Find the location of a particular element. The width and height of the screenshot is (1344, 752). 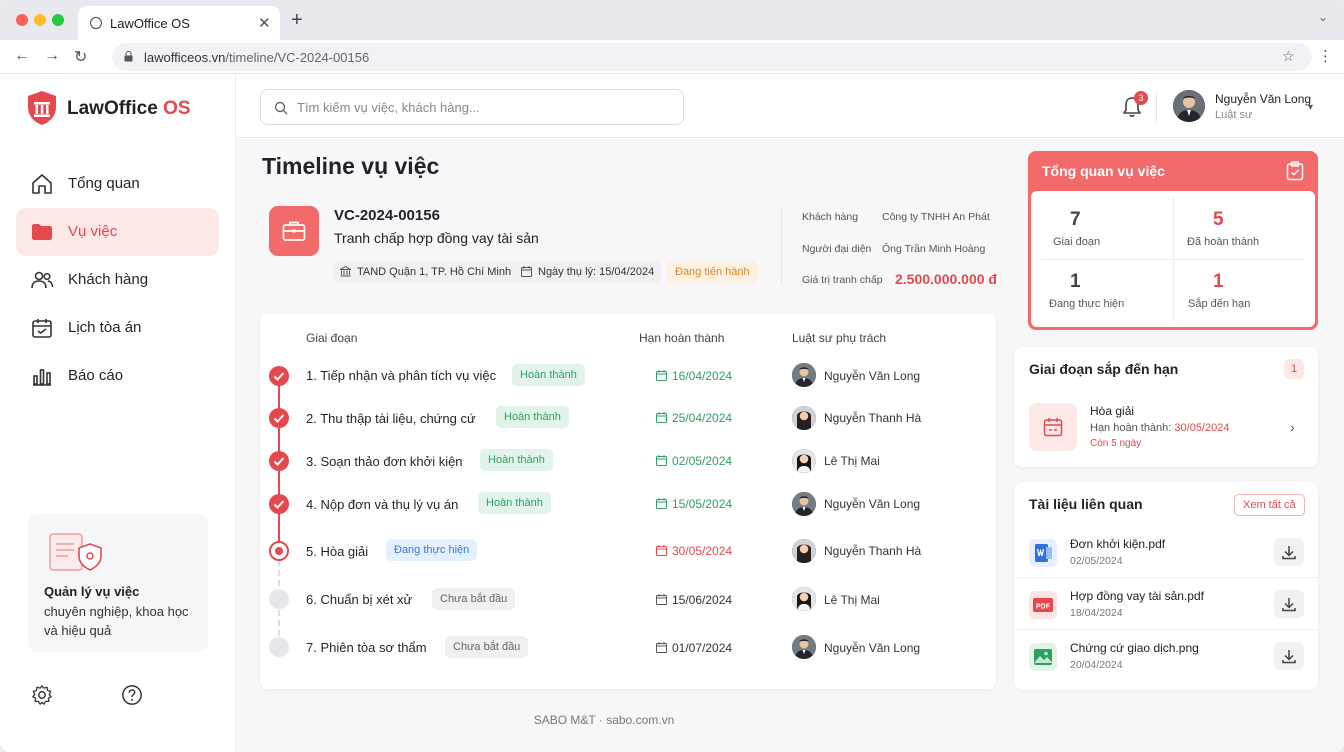

court-chip: TAND Quận 1, TP. Hồ Chí Minh is located at coordinates (426, 272).